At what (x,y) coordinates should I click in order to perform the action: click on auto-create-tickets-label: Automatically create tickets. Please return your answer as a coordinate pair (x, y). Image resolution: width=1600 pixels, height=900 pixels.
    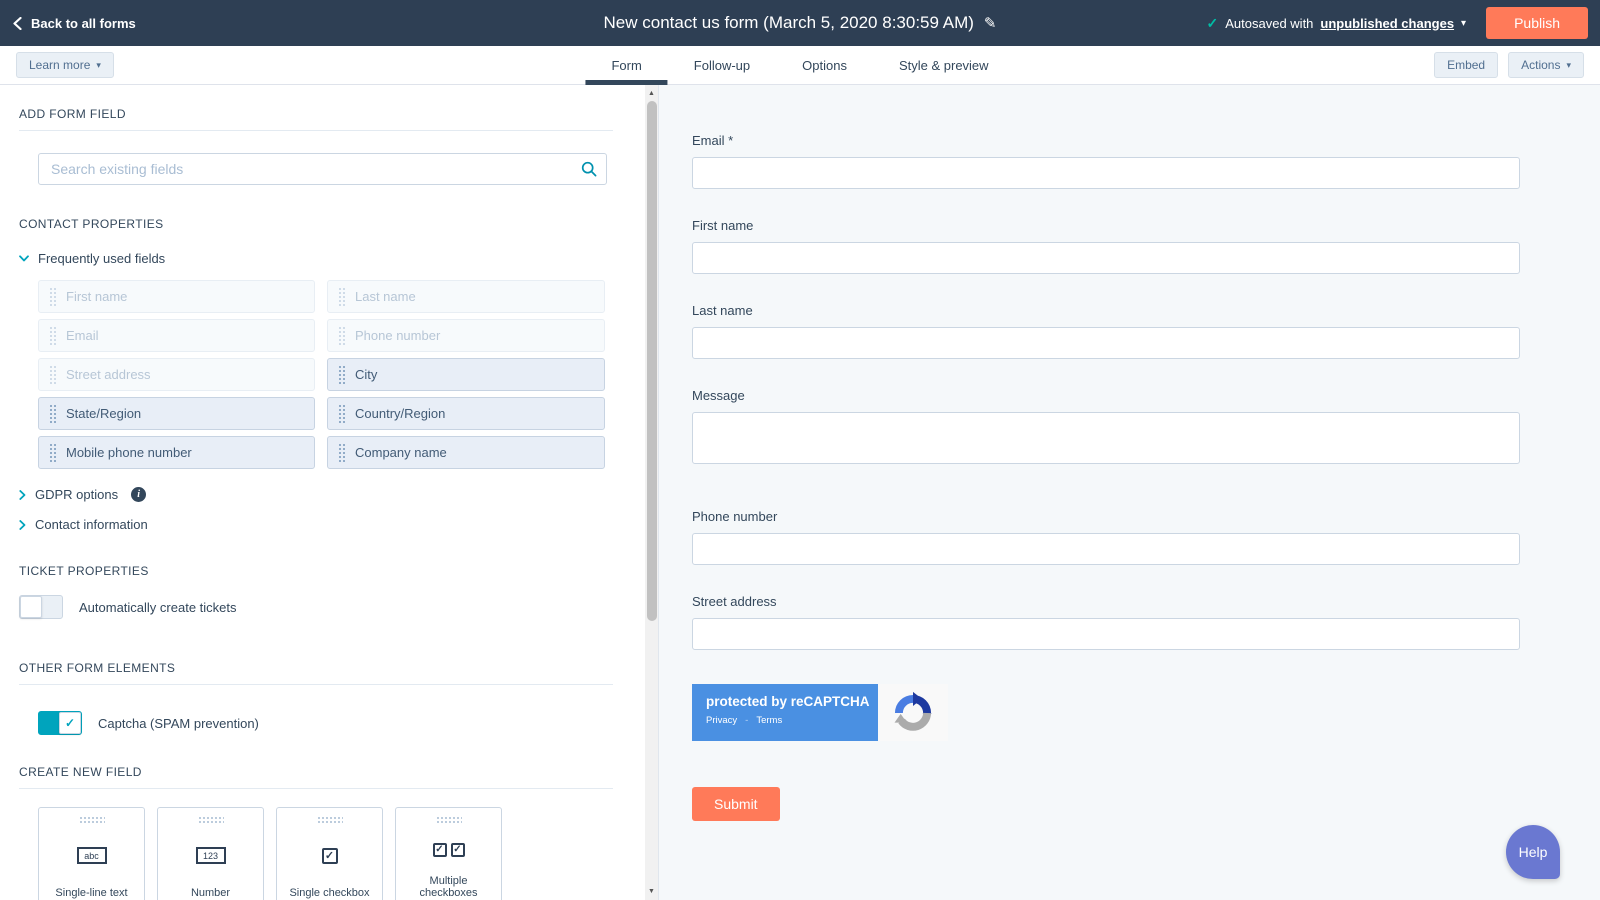
    Looking at the image, I should click on (158, 607).